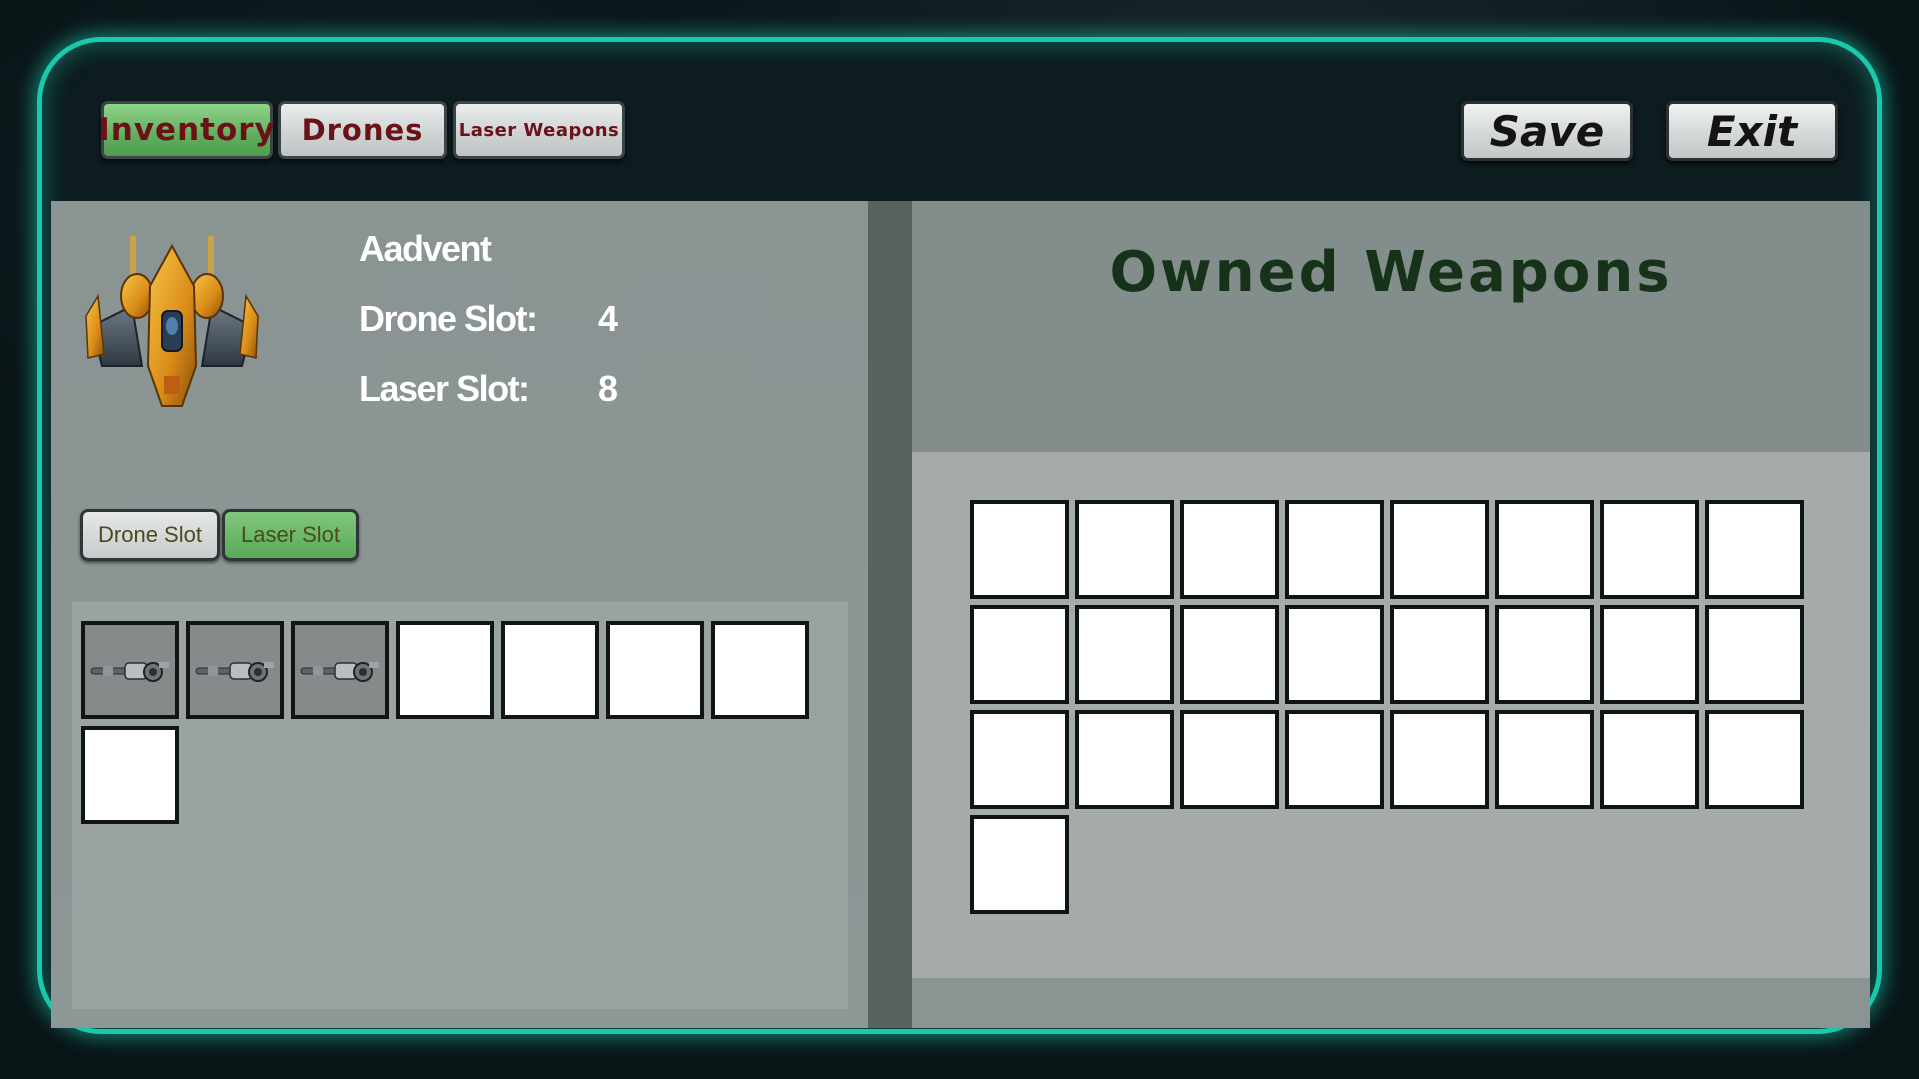 The width and height of the screenshot is (1919, 1079). What do you see at coordinates (1391, 1003) in the screenshot?
I see `owned-weapons-footer` at bounding box center [1391, 1003].